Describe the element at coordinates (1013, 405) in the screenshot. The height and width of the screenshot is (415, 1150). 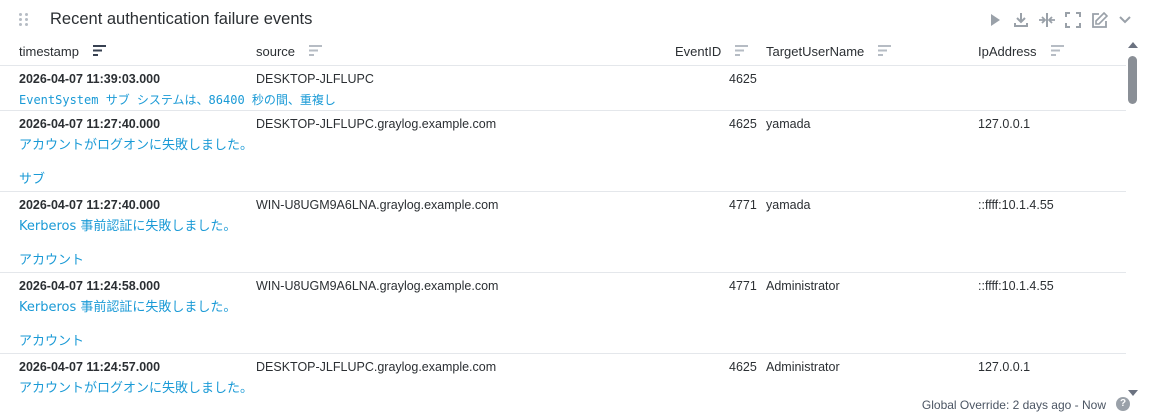
I see `global-override-text: Global Override: 2 days ago - Now` at that location.